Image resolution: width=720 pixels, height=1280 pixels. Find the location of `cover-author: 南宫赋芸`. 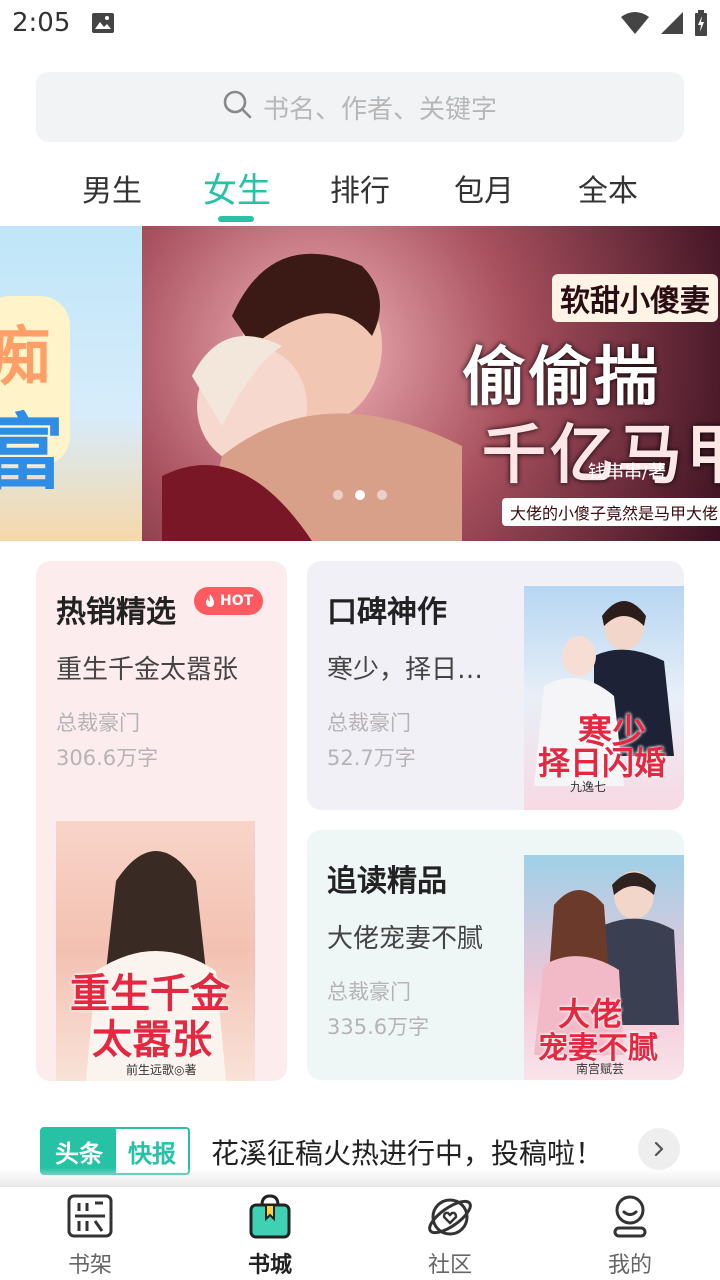

cover-author: 南宫赋芸 is located at coordinates (600, 1069).